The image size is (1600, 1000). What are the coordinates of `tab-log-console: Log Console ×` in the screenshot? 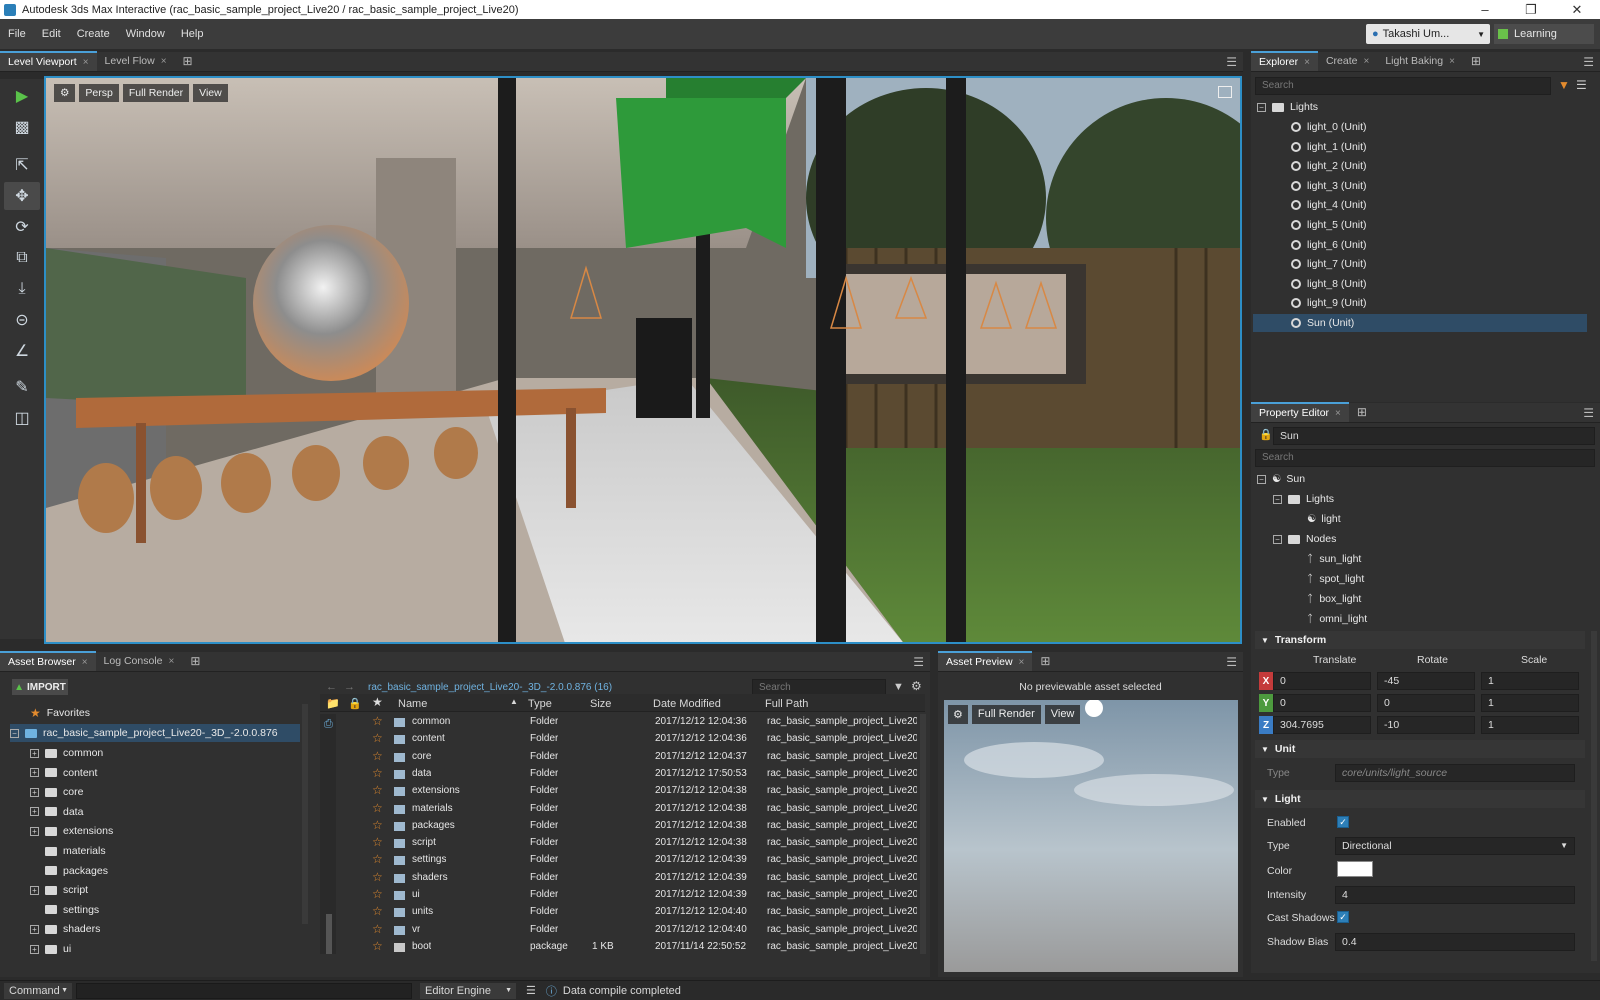 It's located at (139, 661).